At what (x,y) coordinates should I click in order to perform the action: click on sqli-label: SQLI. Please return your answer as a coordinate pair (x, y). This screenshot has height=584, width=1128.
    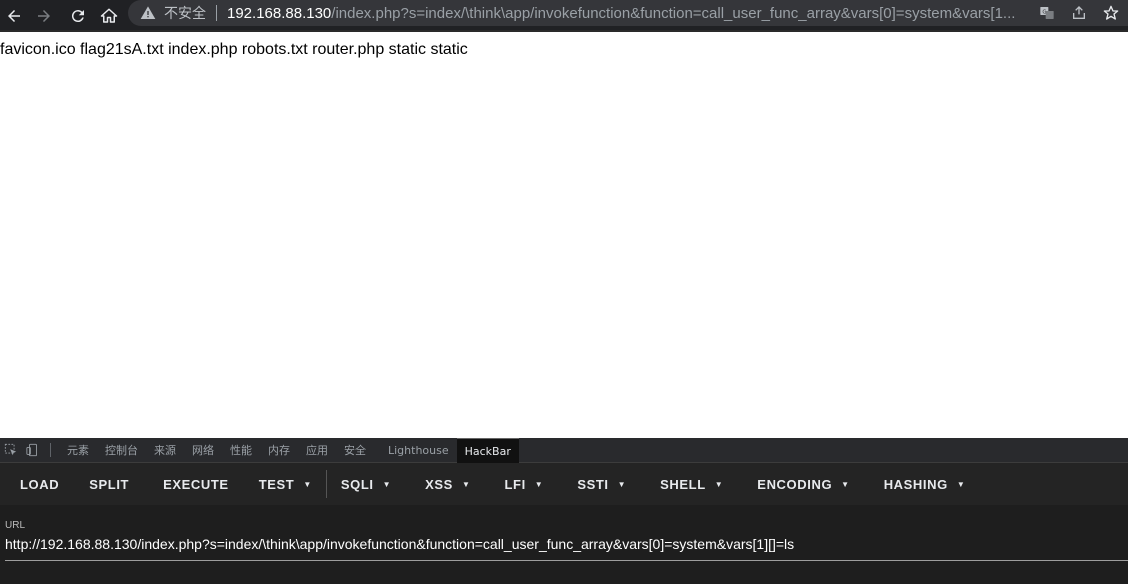
    Looking at the image, I should click on (357, 484).